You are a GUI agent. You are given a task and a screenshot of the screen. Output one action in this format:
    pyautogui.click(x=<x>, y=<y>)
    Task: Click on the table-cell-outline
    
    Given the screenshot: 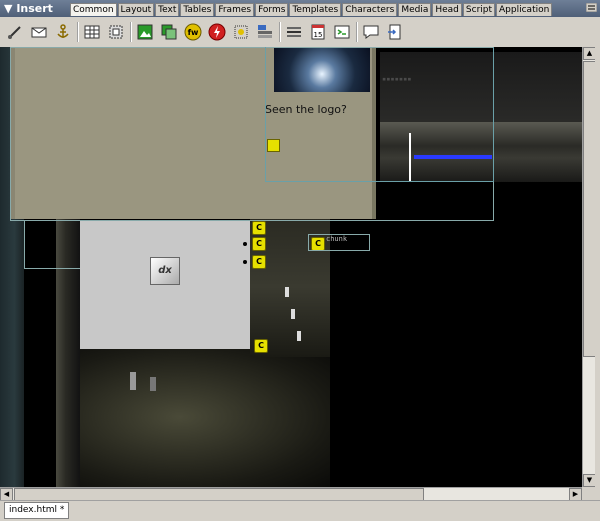 What is the action you would take?
    pyautogui.click(x=379, y=114)
    